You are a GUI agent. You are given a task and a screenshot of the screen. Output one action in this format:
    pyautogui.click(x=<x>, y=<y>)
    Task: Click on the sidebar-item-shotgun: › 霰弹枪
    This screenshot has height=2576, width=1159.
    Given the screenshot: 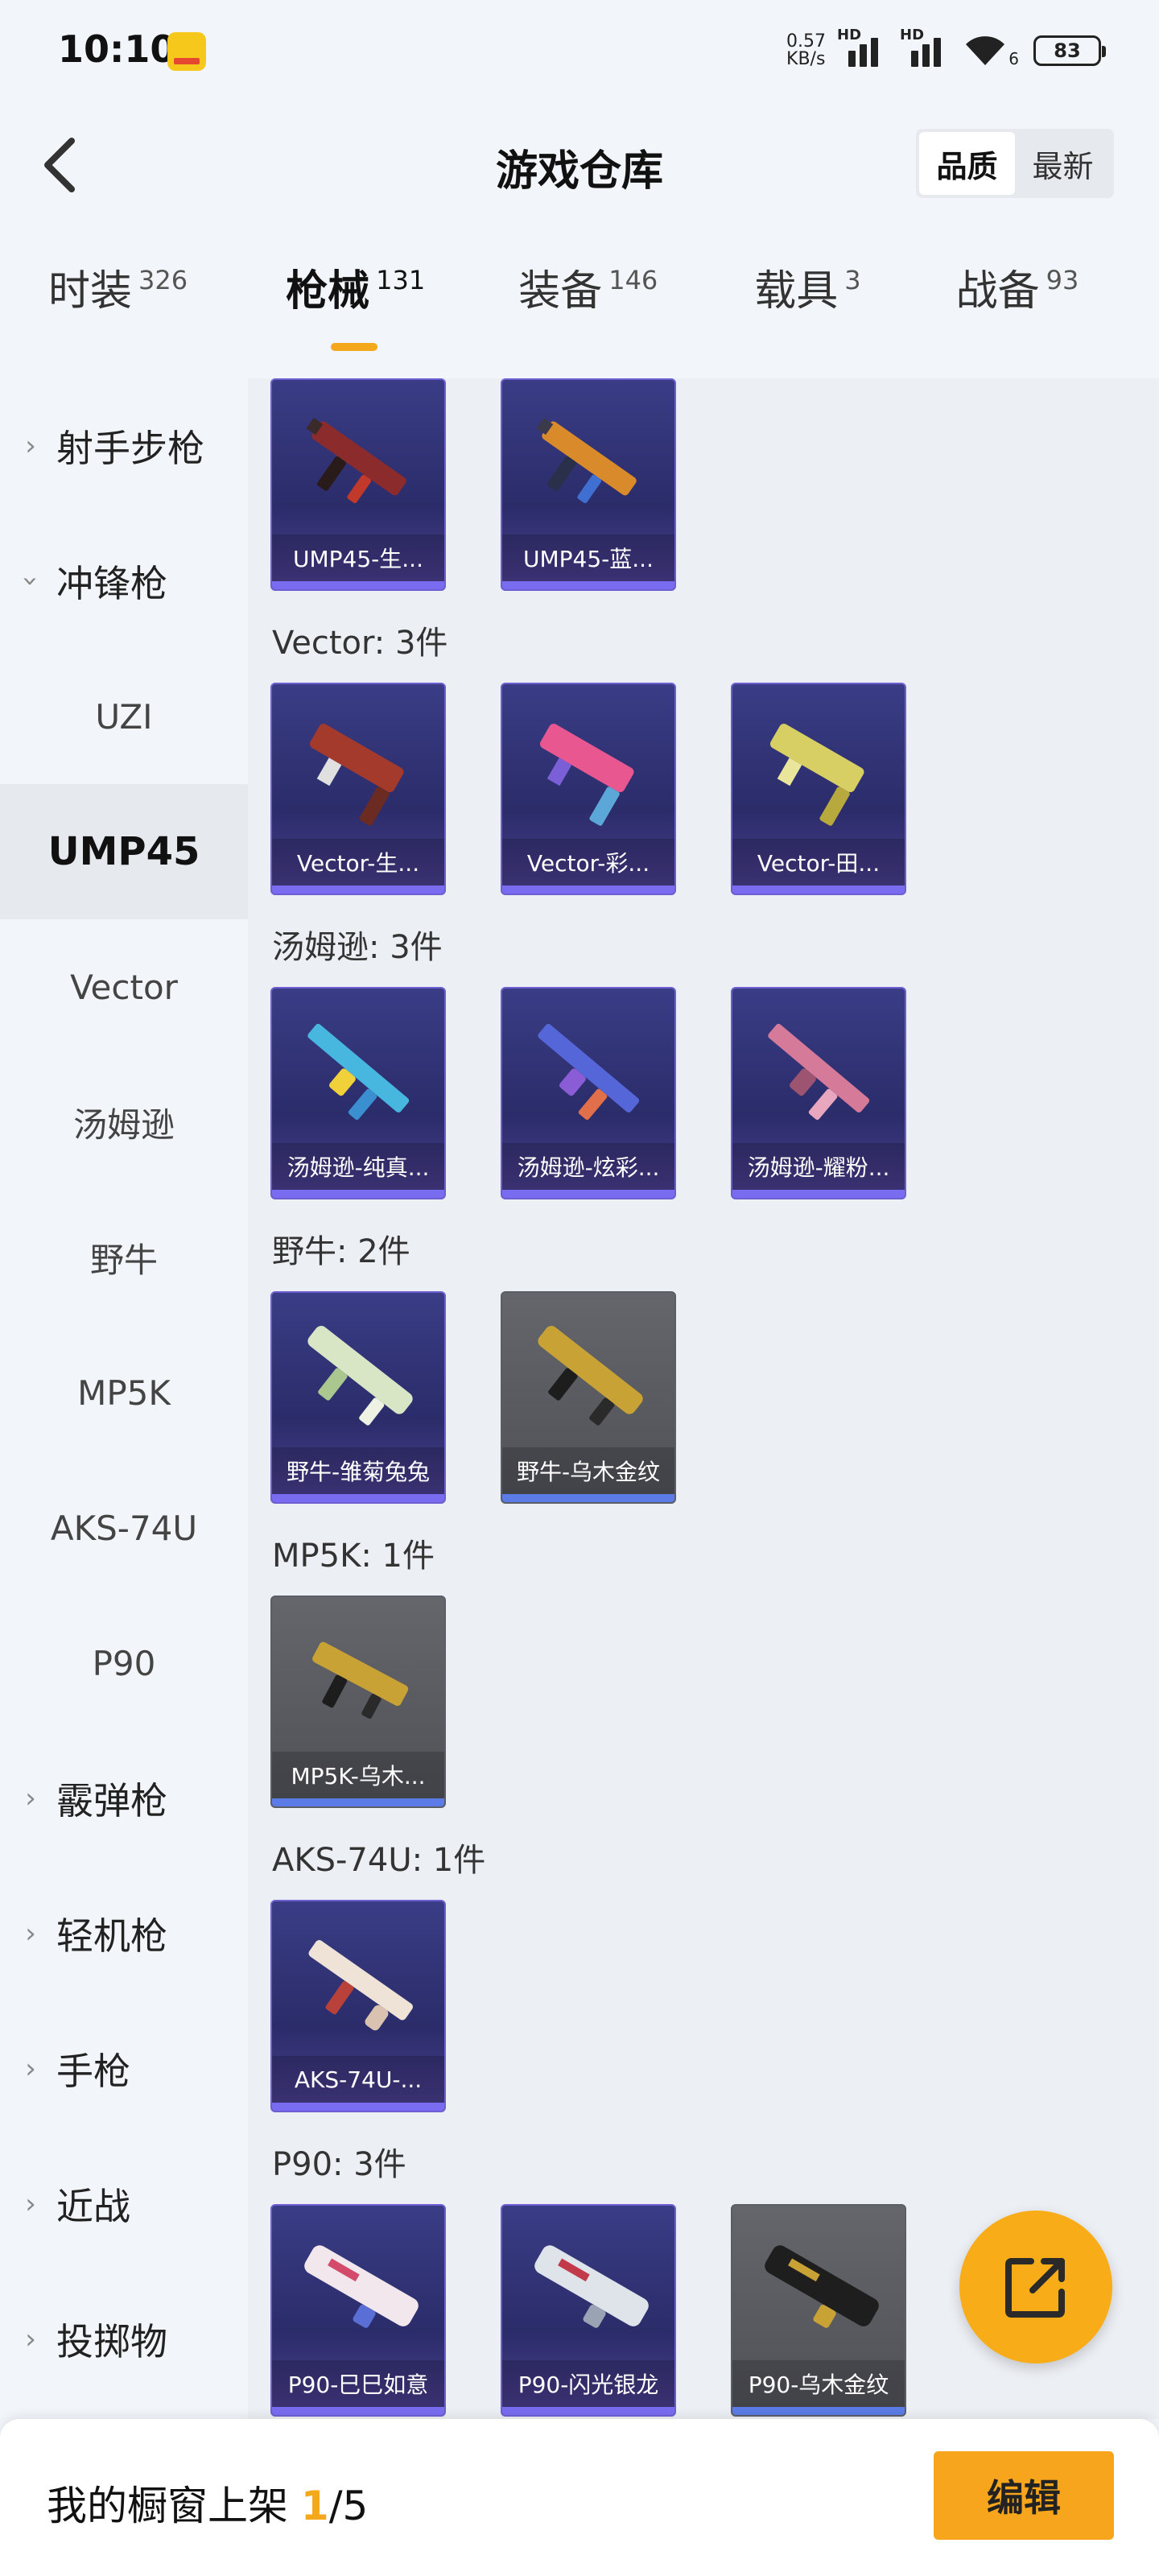 What is the action you would take?
    pyautogui.click(x=124, y=1798)
    